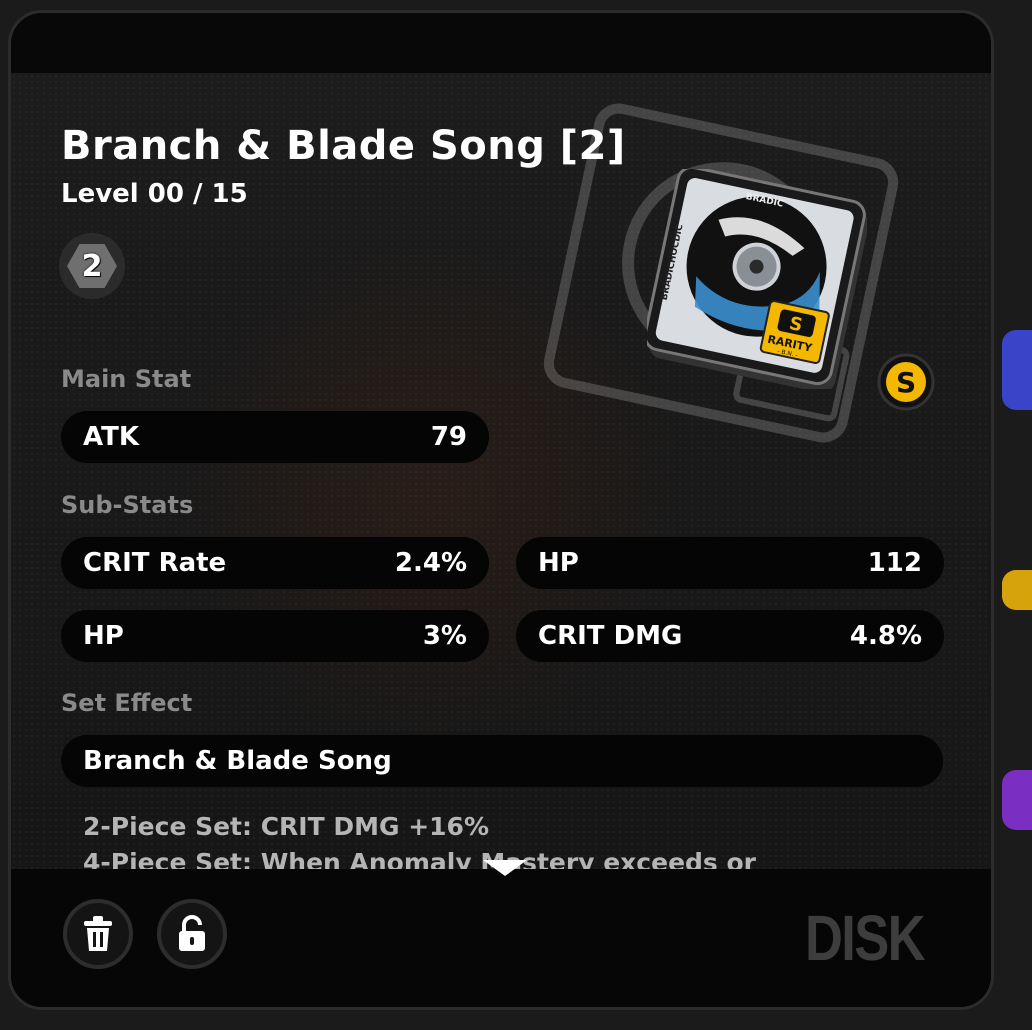 Image resolution: width=1032 pixels, height=1030 pixels. Describe the element at coordinates (286, 826) in the screenshot. I see `set-effect-line-2pc: 2-Piece Set: CRIT DMG +16%` at that location.